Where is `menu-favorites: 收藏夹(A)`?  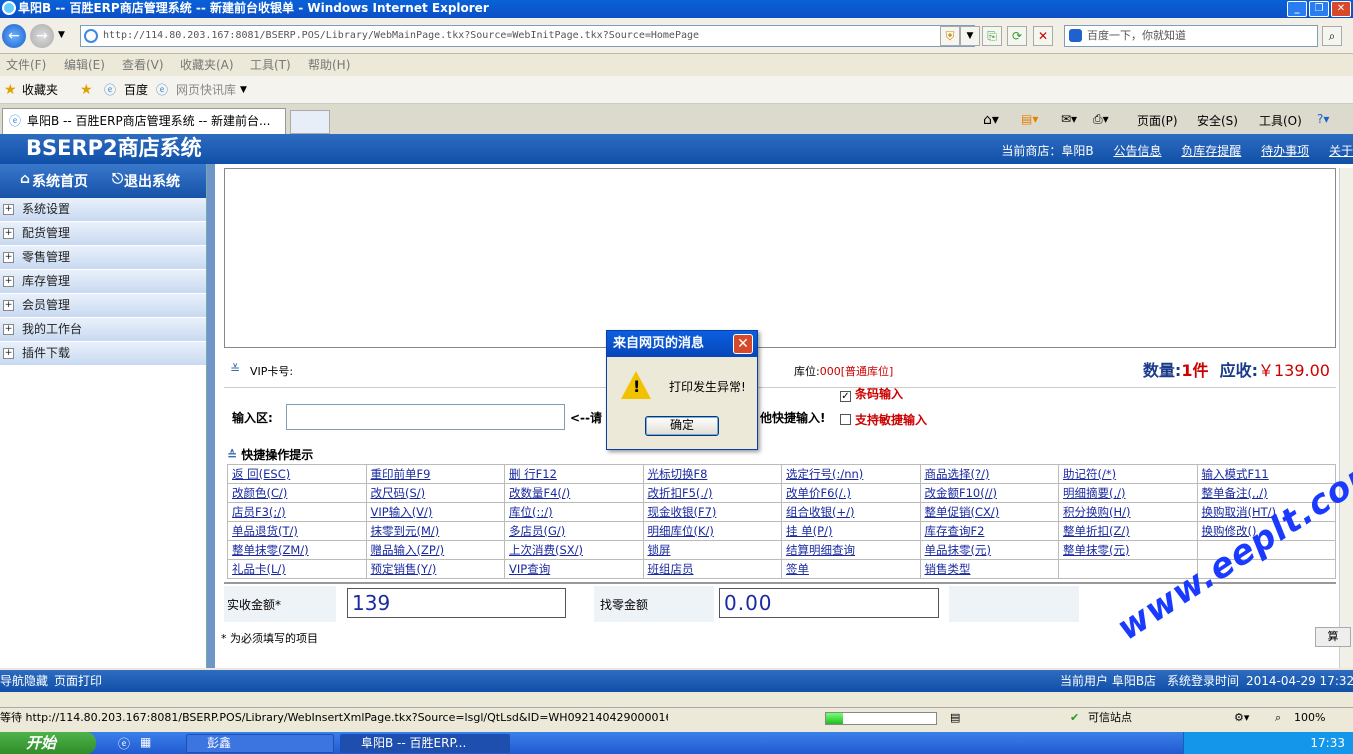 menu-favorites: 收藏夹(A) is located at coordinates (207, 65).